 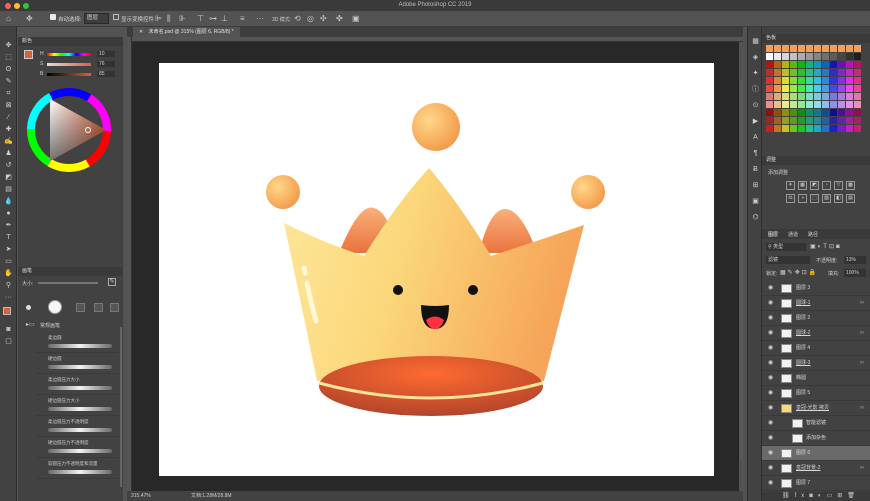 I want to click on align-center-icon: ⫼, so click(x=169, y=18).